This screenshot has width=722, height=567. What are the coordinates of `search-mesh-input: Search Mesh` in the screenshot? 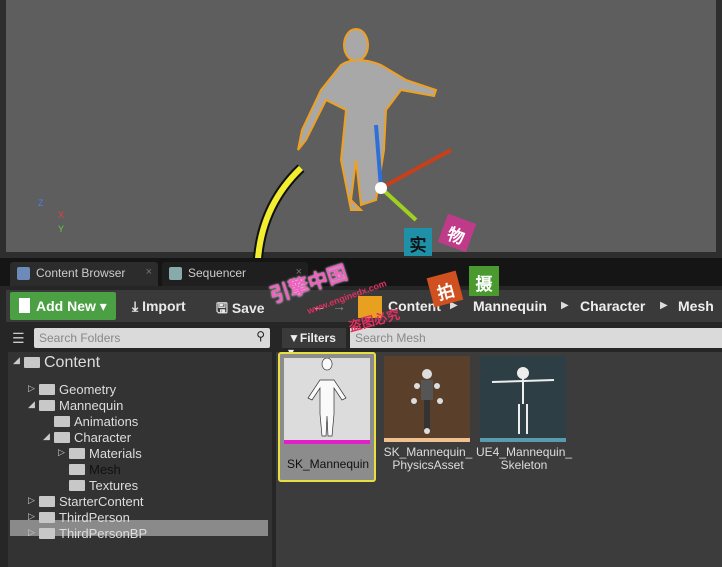 It's located at (536, 338).